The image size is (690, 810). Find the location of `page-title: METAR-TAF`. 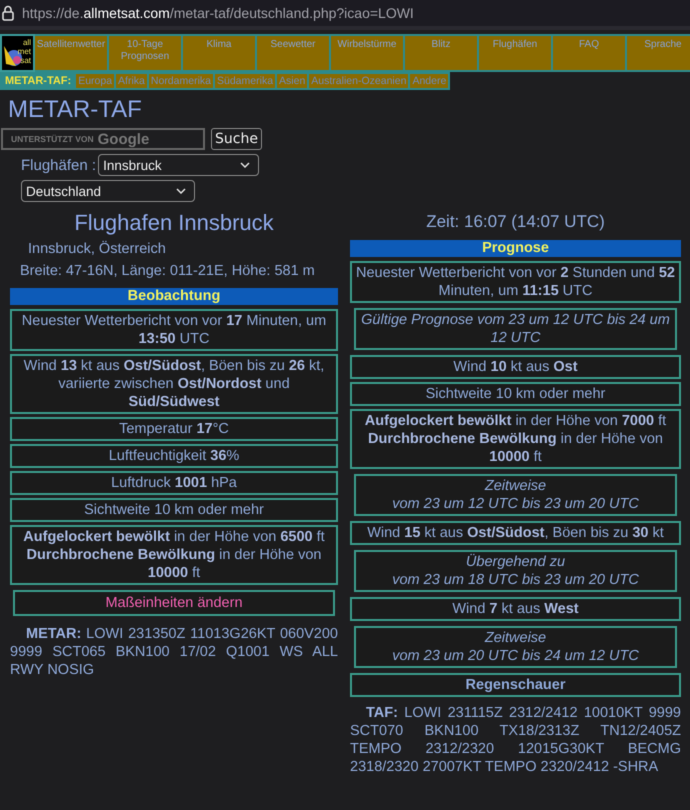

page-title: METAR-TAF is located at coordinates (75, 110).